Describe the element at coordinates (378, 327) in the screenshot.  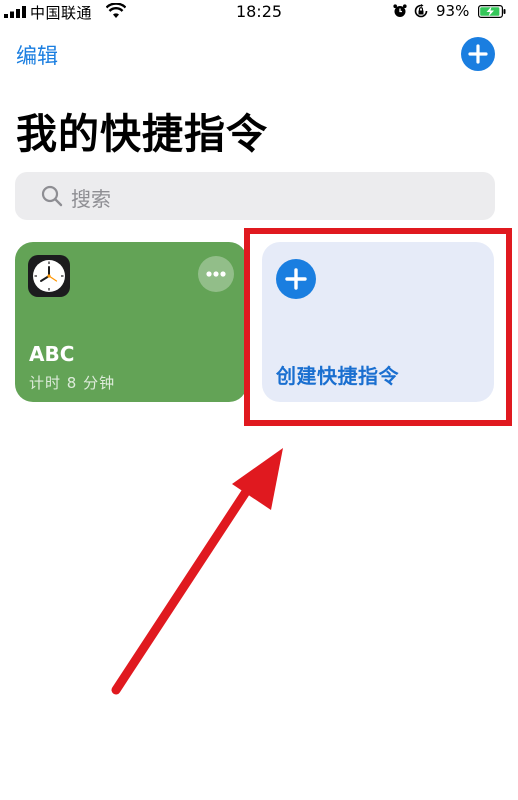
I see `annotation-highlight-box` at that location.